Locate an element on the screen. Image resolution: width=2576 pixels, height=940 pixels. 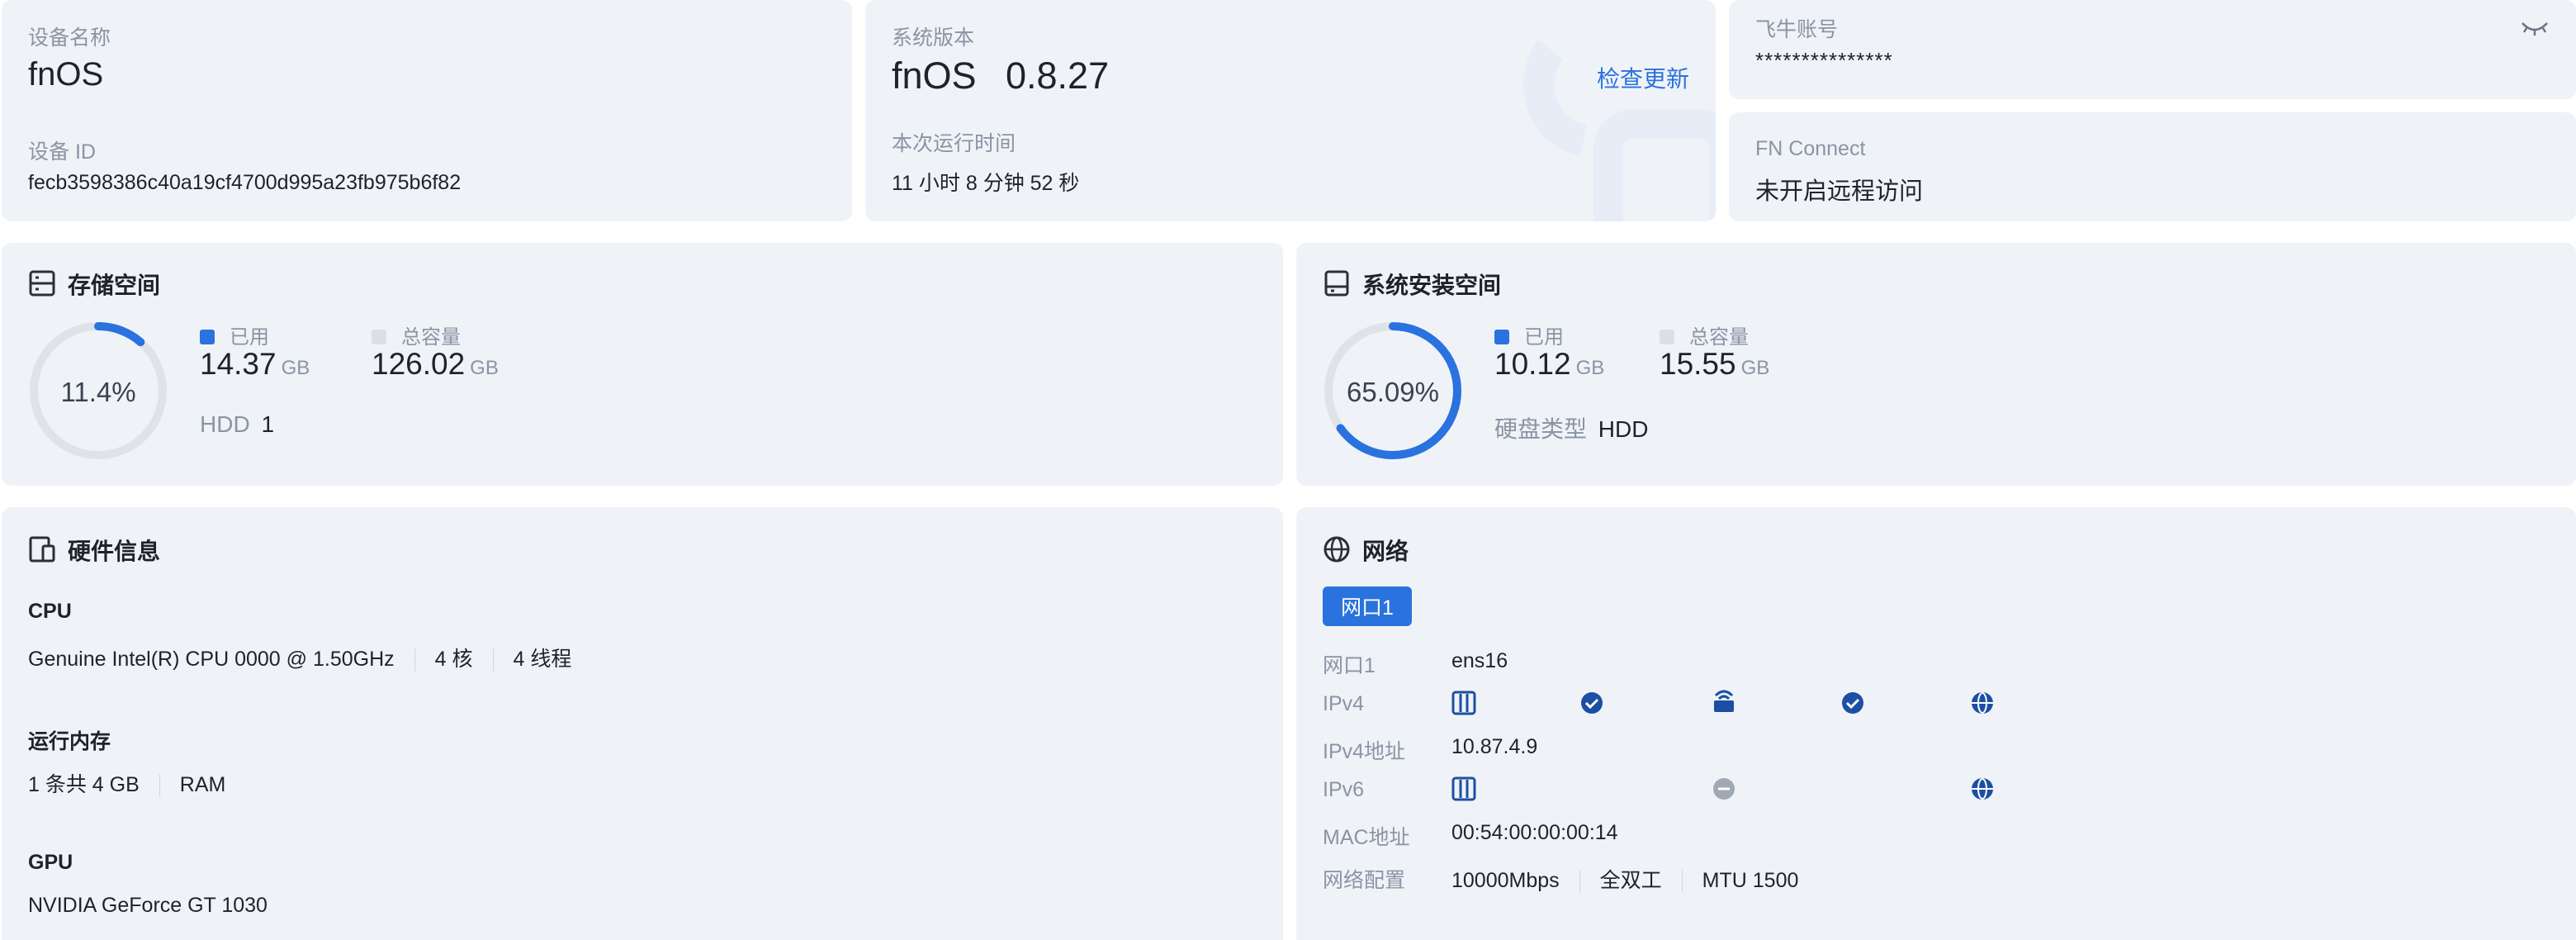
disconnected-status-icon is located at coordinates (1724, 789).